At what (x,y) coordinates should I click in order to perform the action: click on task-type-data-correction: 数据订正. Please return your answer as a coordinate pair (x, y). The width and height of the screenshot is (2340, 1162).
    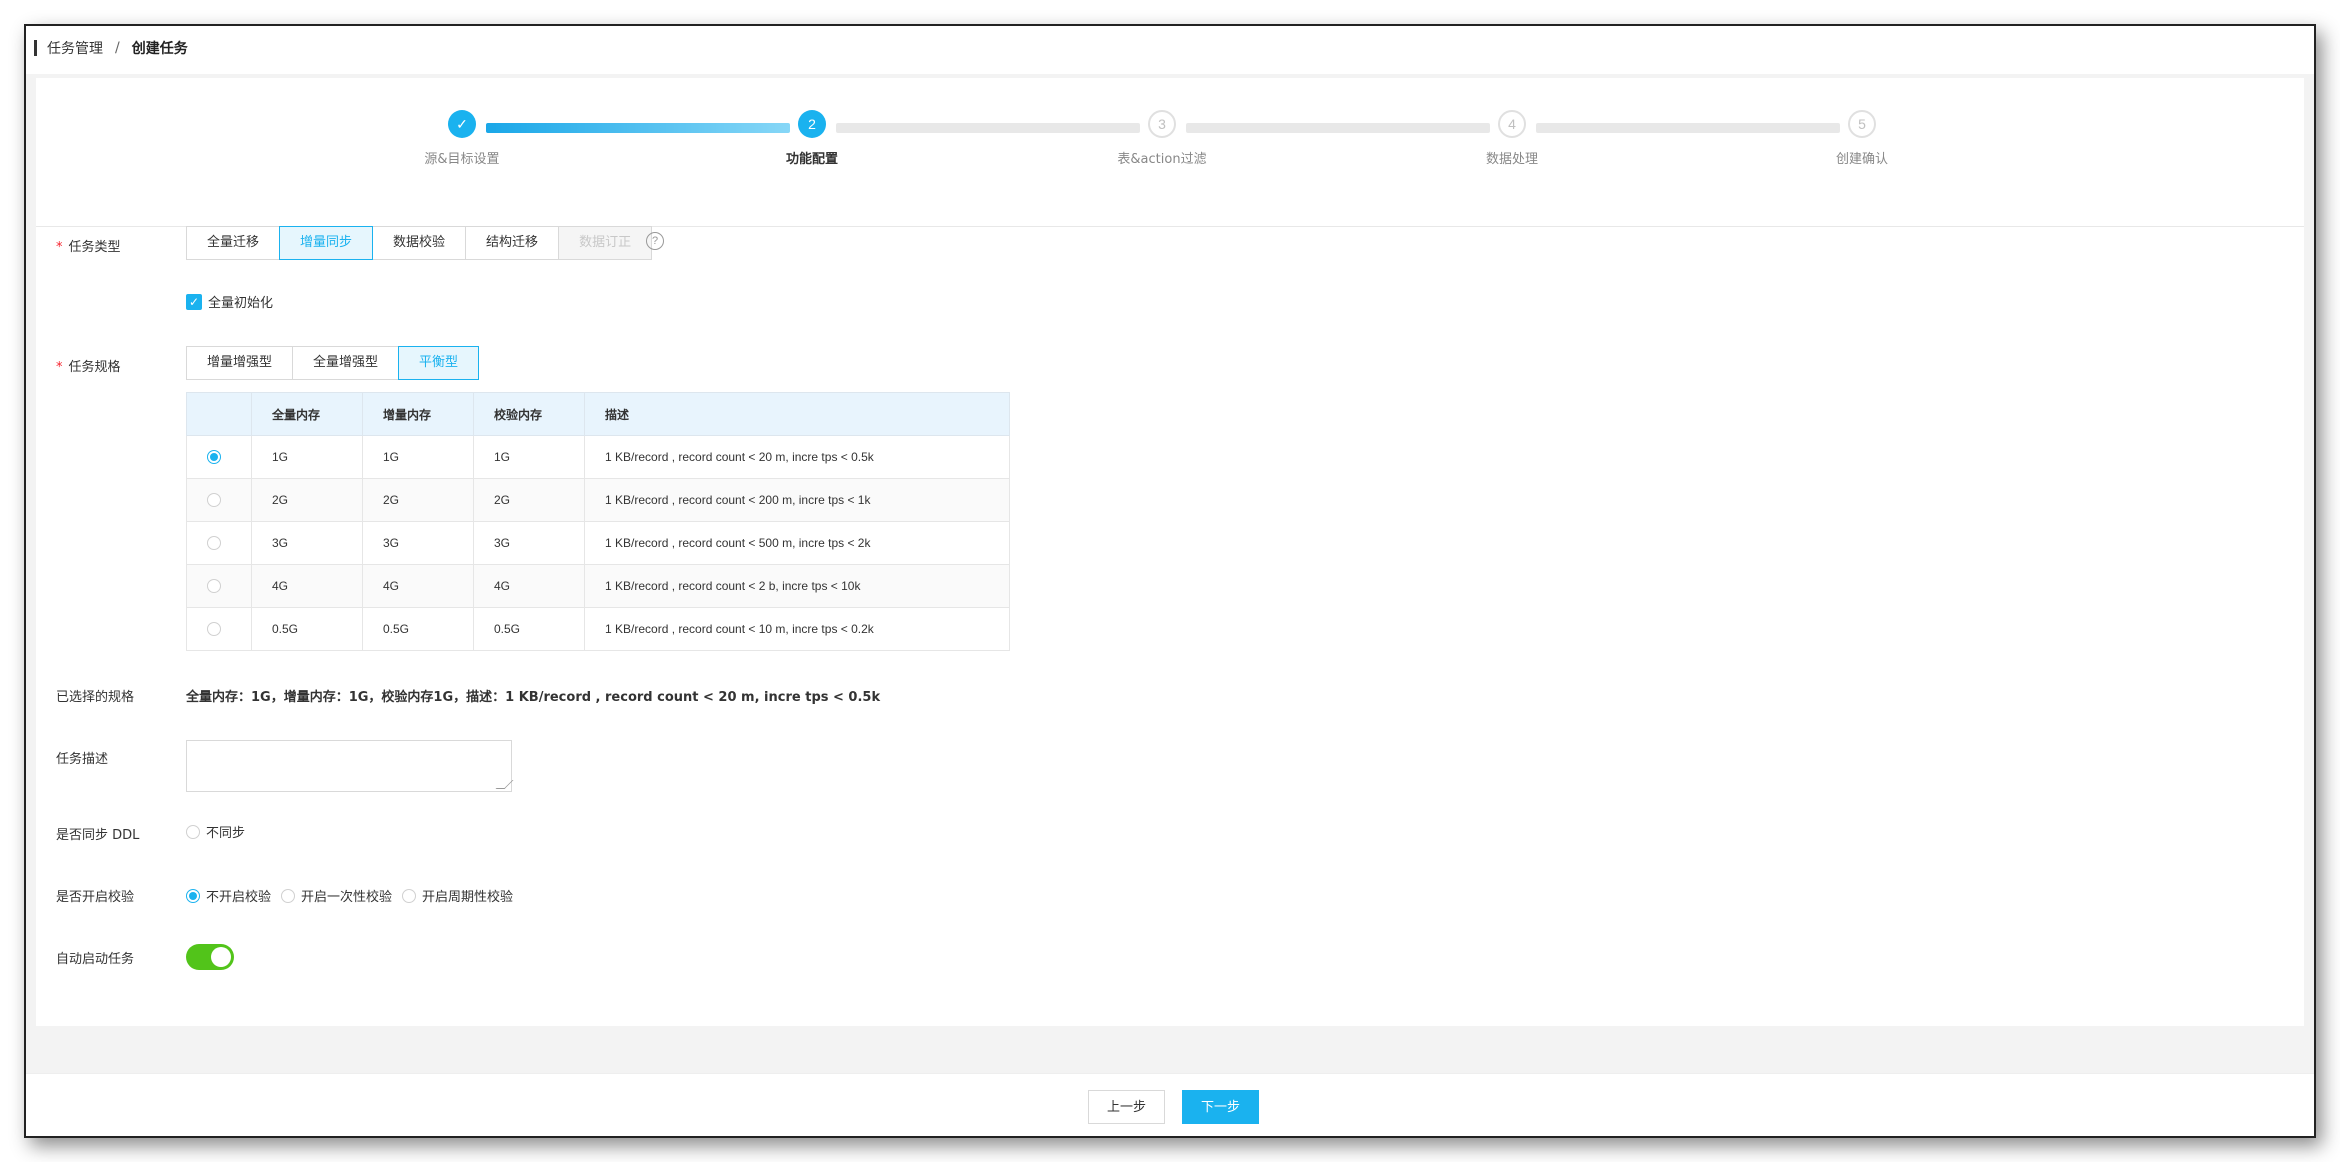
    Looking at the image, I should click on (605, 243).